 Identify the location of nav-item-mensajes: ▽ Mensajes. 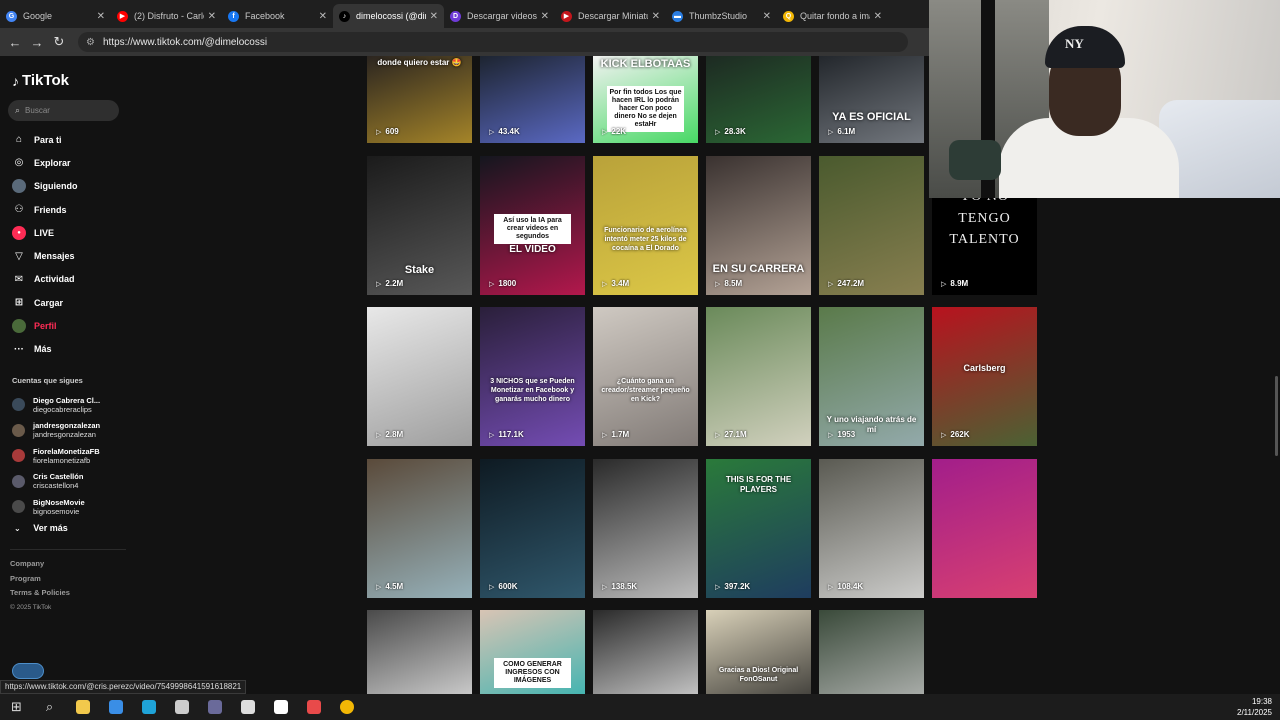
(67, 255).